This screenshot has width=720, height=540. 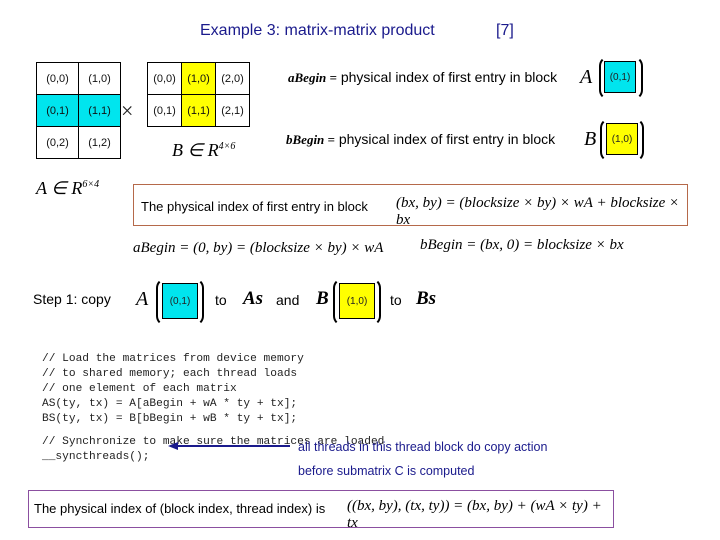 I want to click on abegin-matrix-symbol: A, so click(x=586, y=77).